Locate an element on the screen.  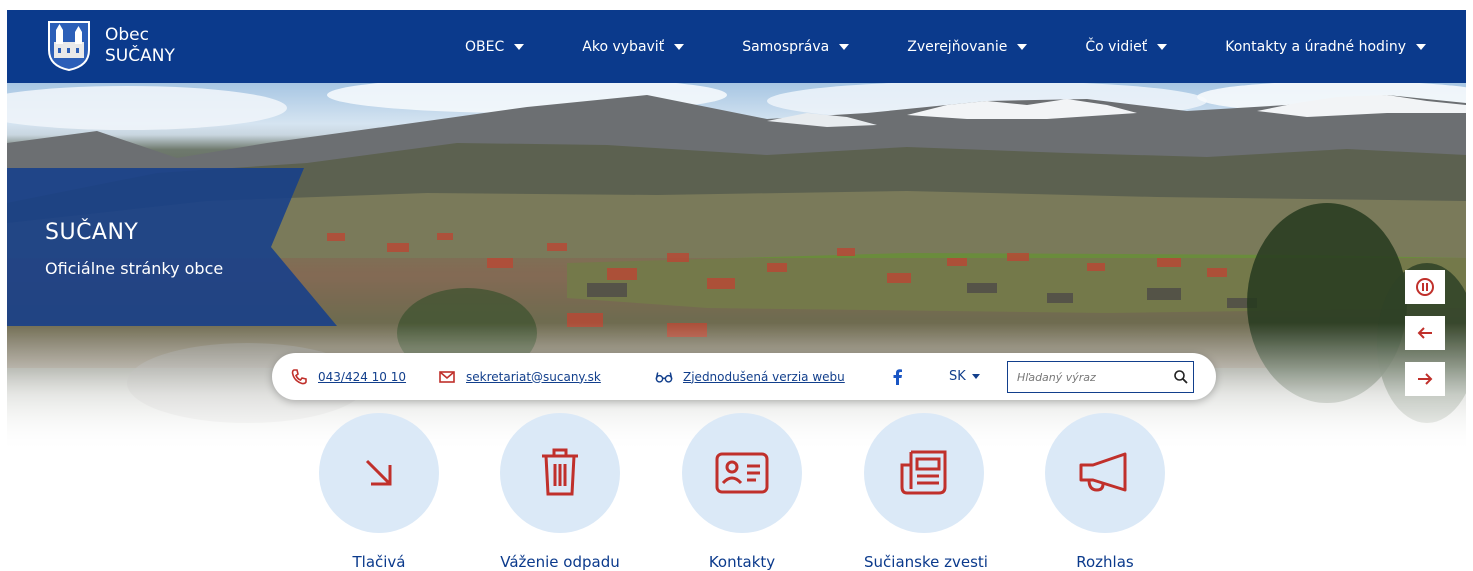
arrow-right-icon is located at coordinates (1425, 379).